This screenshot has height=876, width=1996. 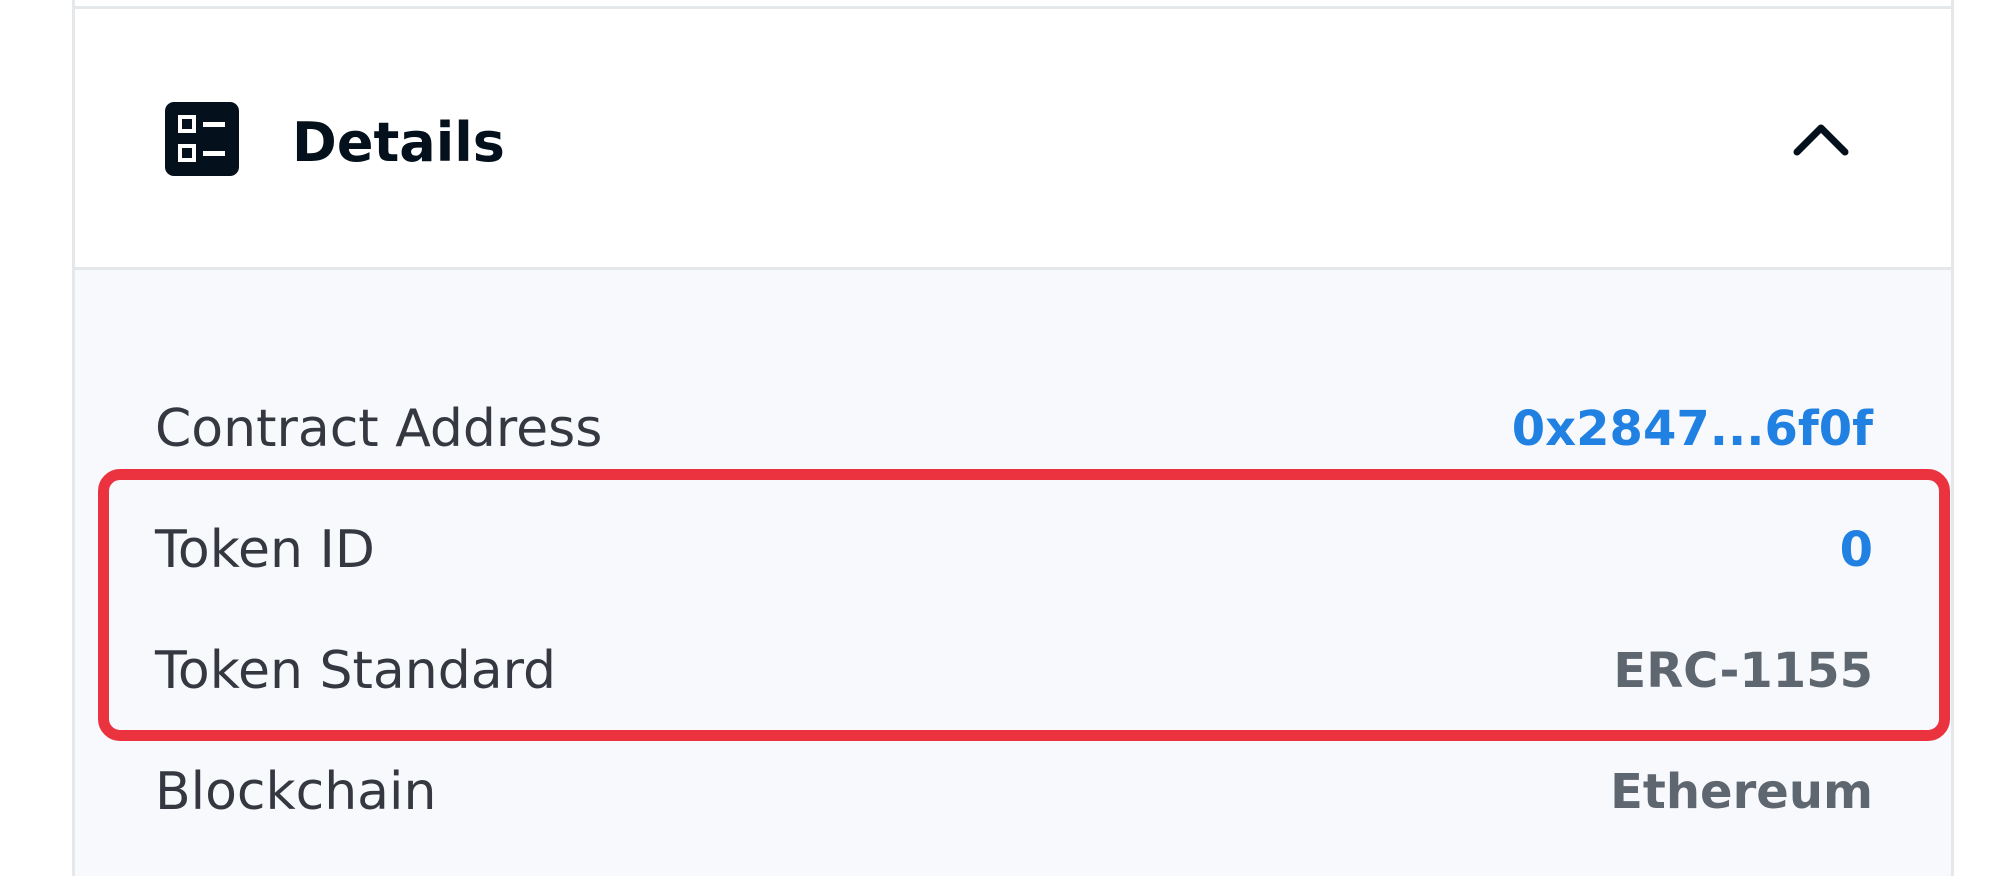 I want to click on blockchain-value: Ethereum, so click(x=1741, y=792).